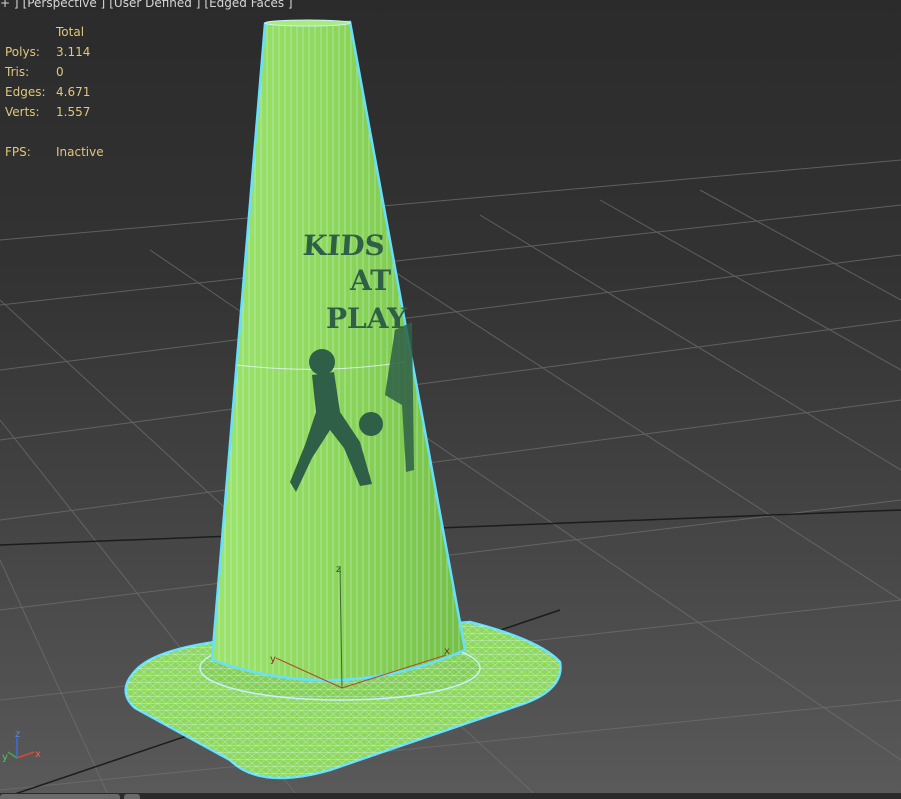 The image size is (901, 799). Describe the element at coordinates (60, 72) in the screenshot. I see `stats-tris-value: 0` at that location.